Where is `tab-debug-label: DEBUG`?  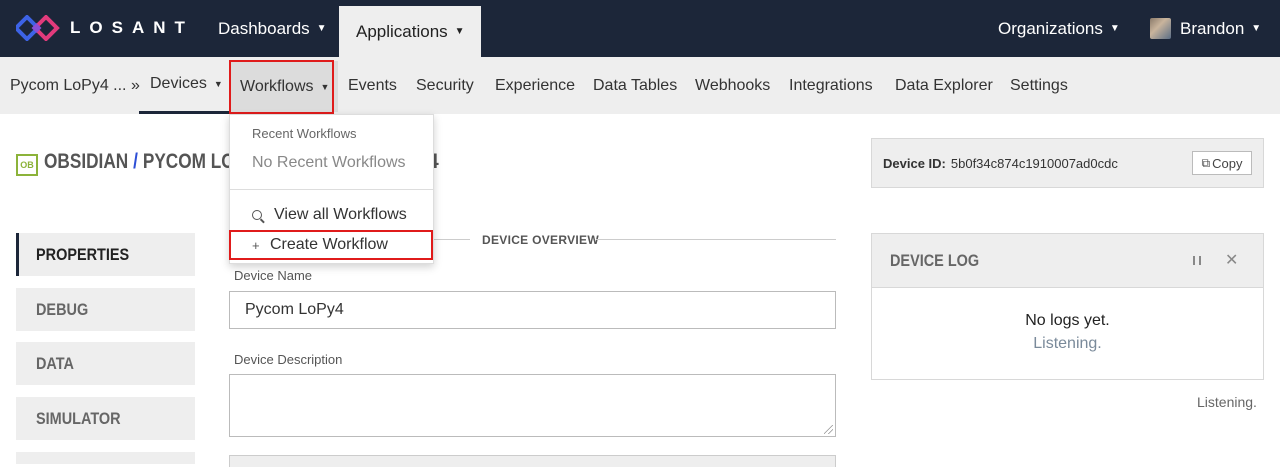
tab-debug-label: DEBUG is located at coordinates (62, 309).